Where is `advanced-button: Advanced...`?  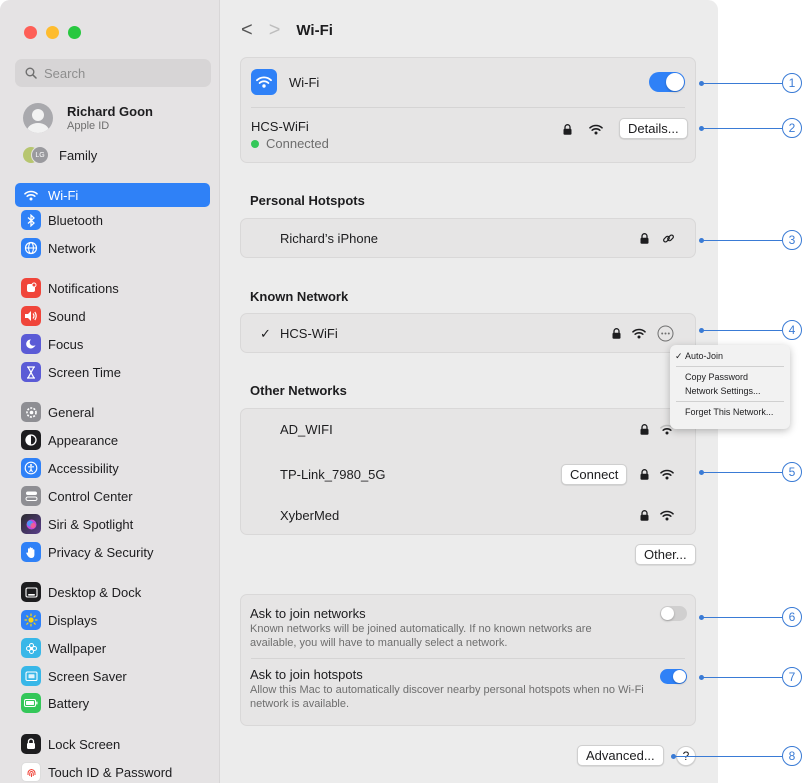
advanced-button: Advanced... is located at coordinates (620, 755).